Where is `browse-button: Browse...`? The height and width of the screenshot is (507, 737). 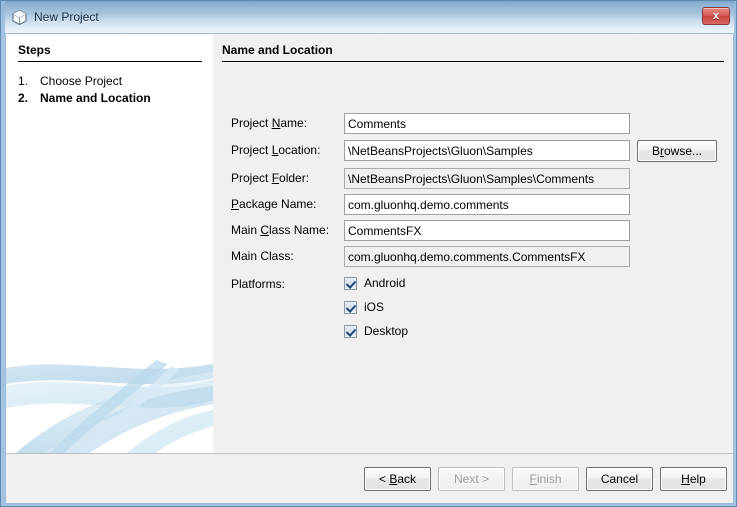
browse-button: Browse... is located at coordinates (677, 151).